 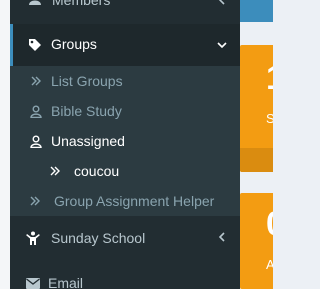 What do you see at coordinates (256, 160) in the screenshot?
I see `stat-box-footer` at bounding box center [256, 160].